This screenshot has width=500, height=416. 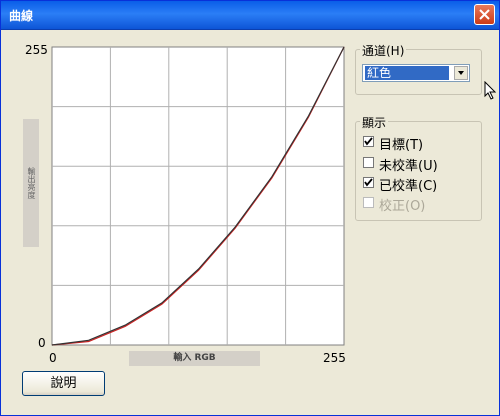 I want to click on close-icon, so click(x=484, y=14).